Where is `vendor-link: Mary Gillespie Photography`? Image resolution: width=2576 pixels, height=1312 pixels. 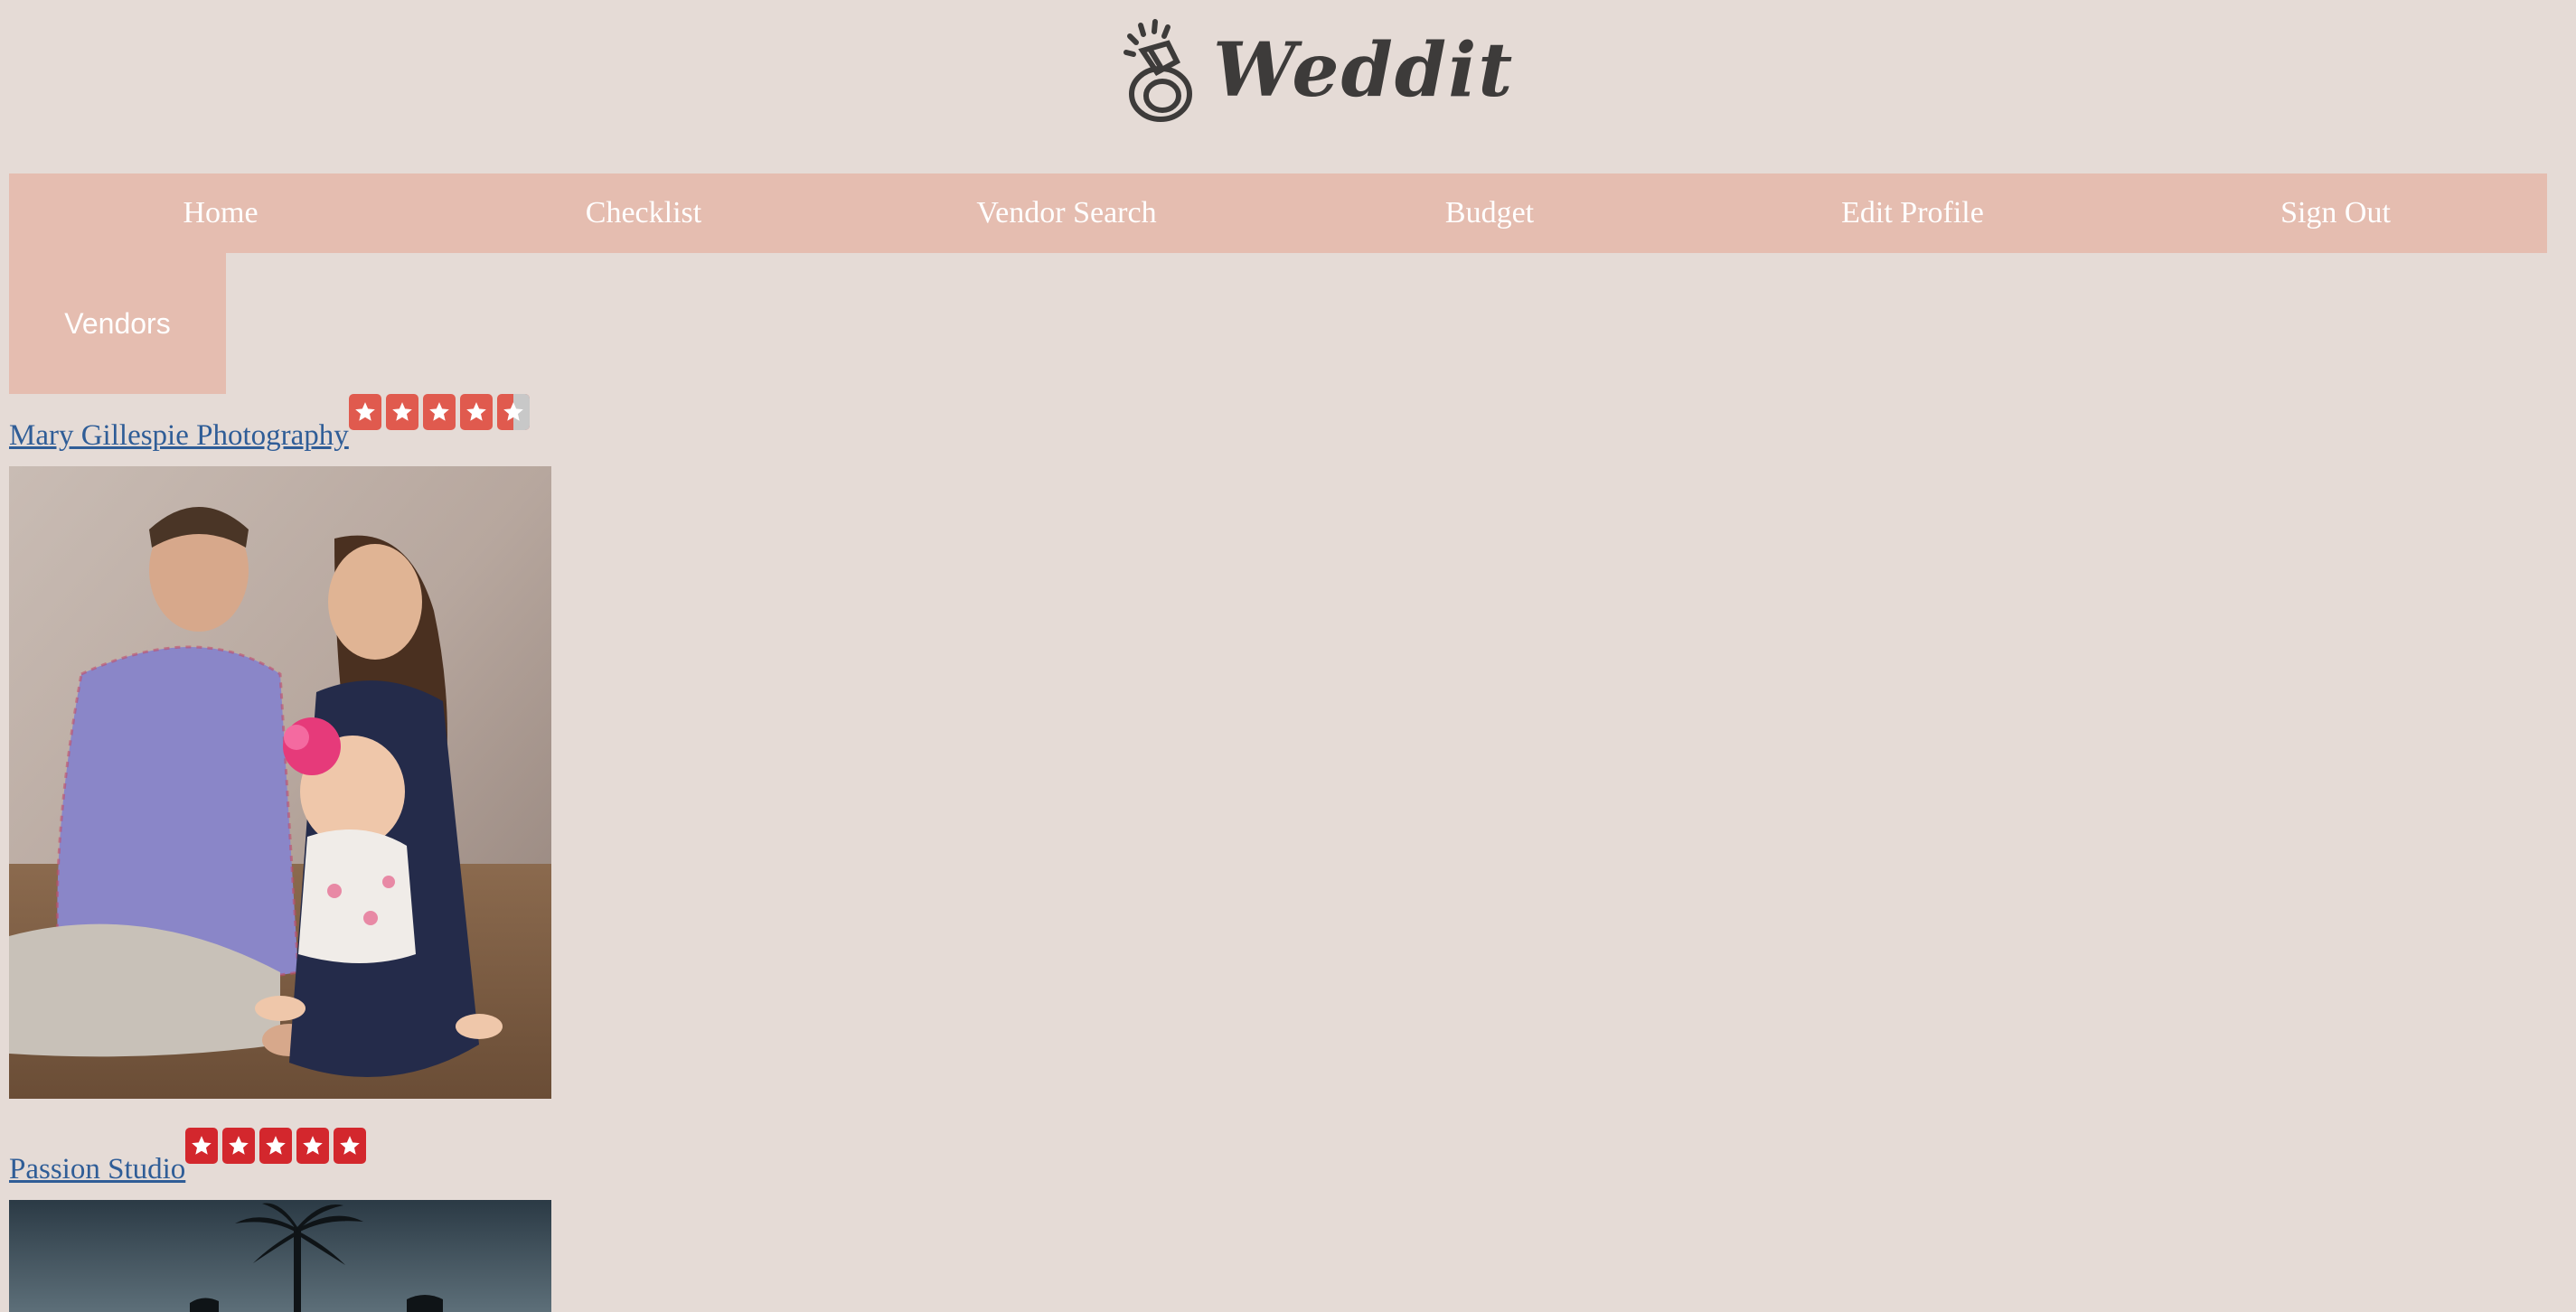 vendor-link: Mary Gillespie Photography is located at coordinates (179, 436).